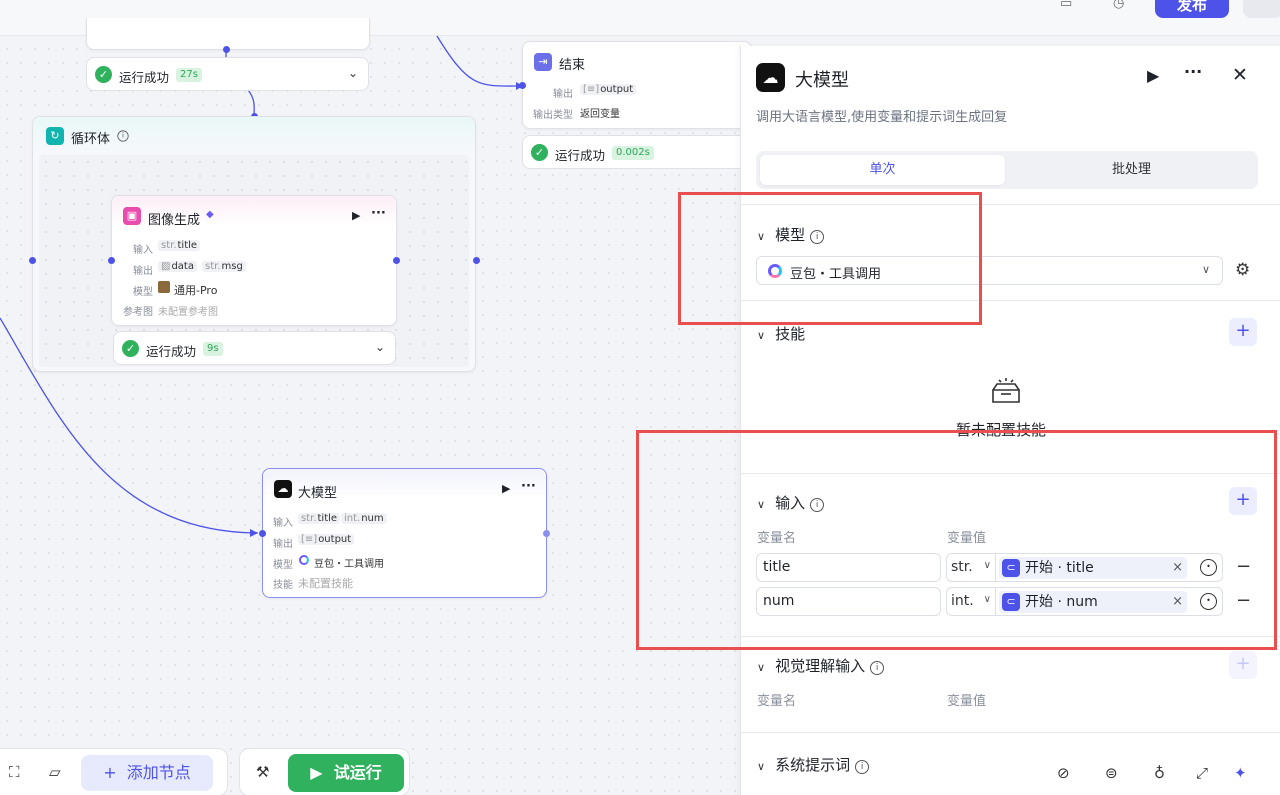 The width and height of the screenshot is (1280, 795). Describe the element at coordinates (1202, 773) in the screenshot. I see `expand-icon: ⤢` at that location.